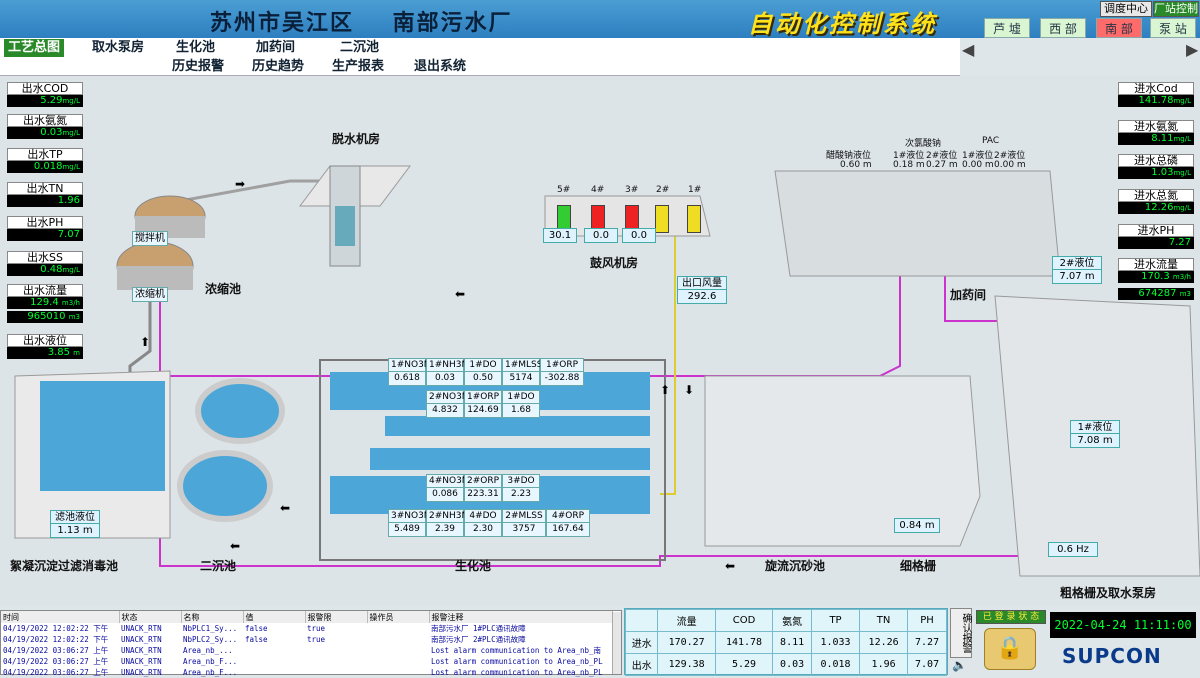 This screenshot has width=1200, height=678. I want to click on outlet-ss-value: 0.48mg/L, so click(45, 270).